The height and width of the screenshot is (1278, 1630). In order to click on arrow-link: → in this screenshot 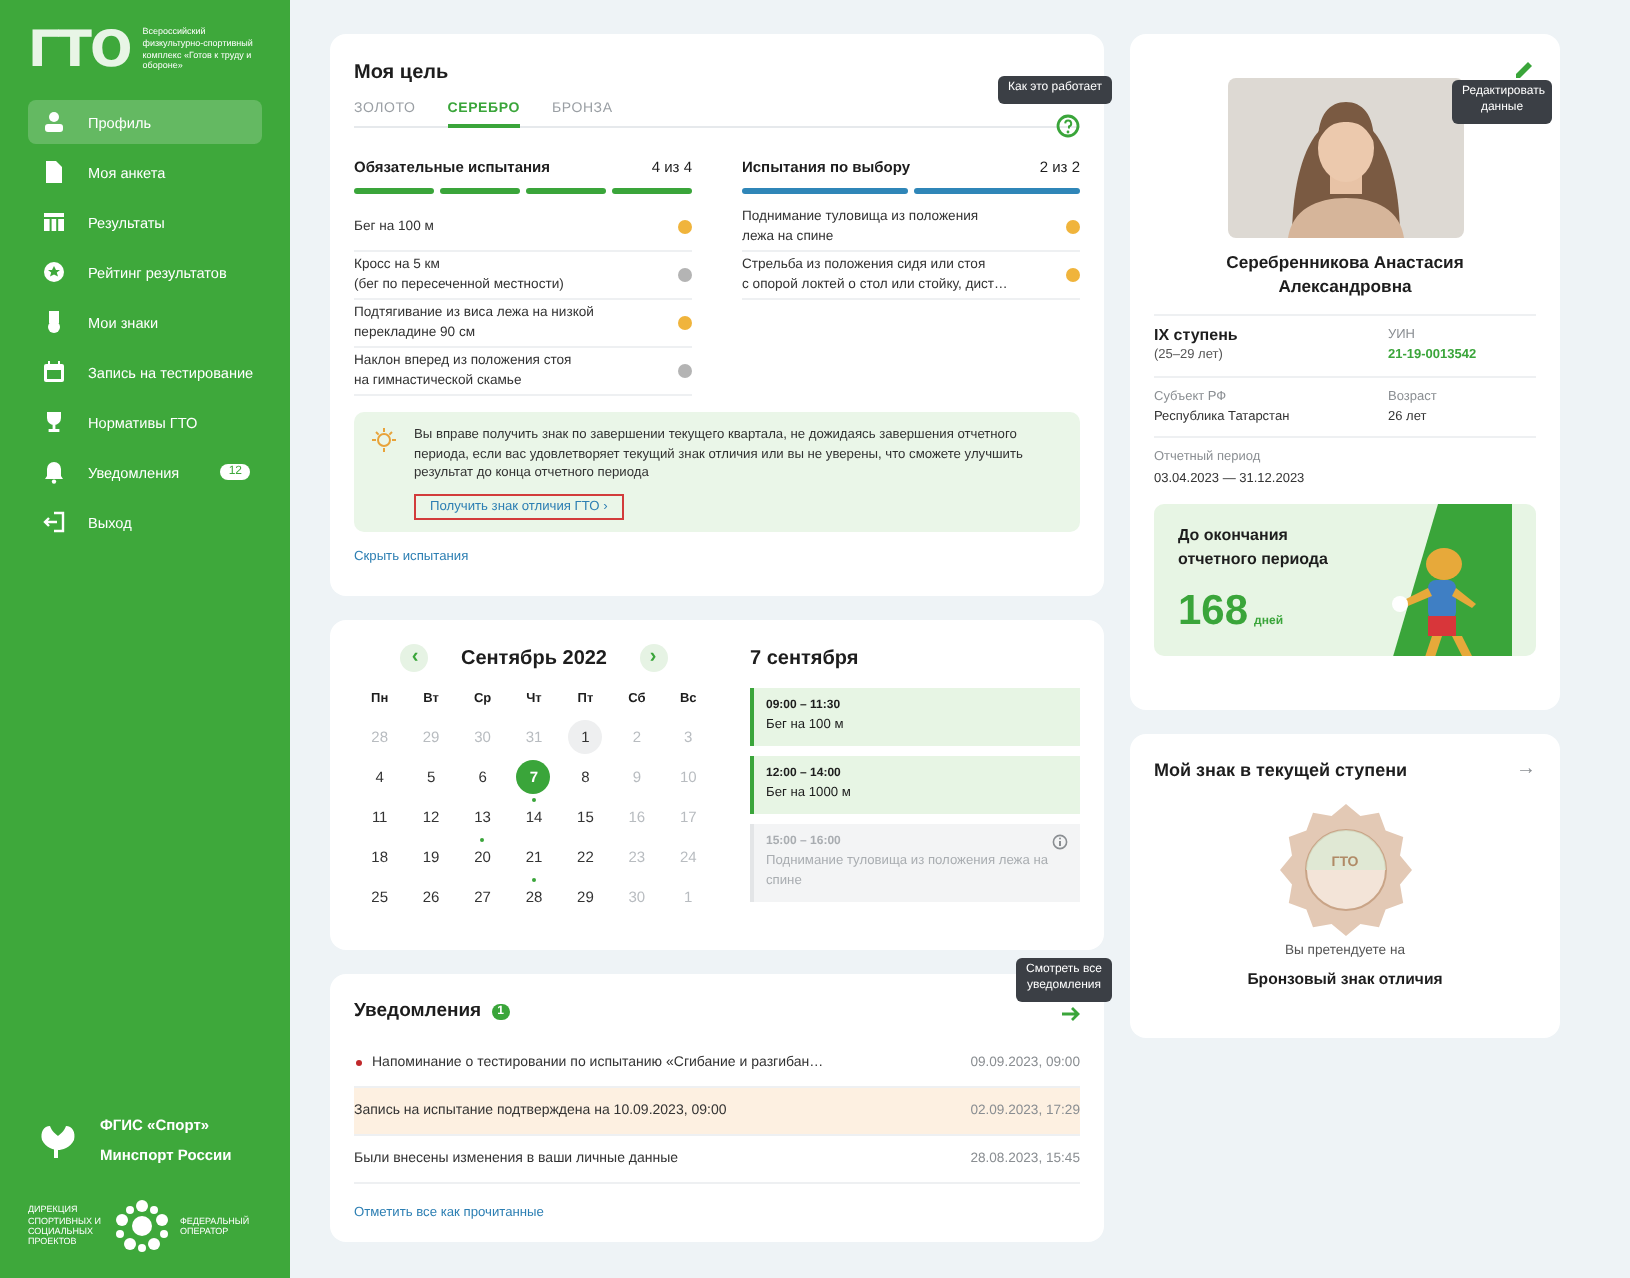, I will do `click(1526, 769)`.